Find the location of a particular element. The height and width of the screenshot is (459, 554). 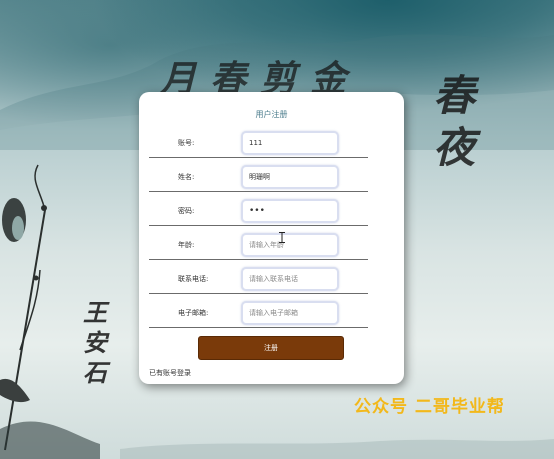

account-label: 账号: is located at coordinates (186, 143).